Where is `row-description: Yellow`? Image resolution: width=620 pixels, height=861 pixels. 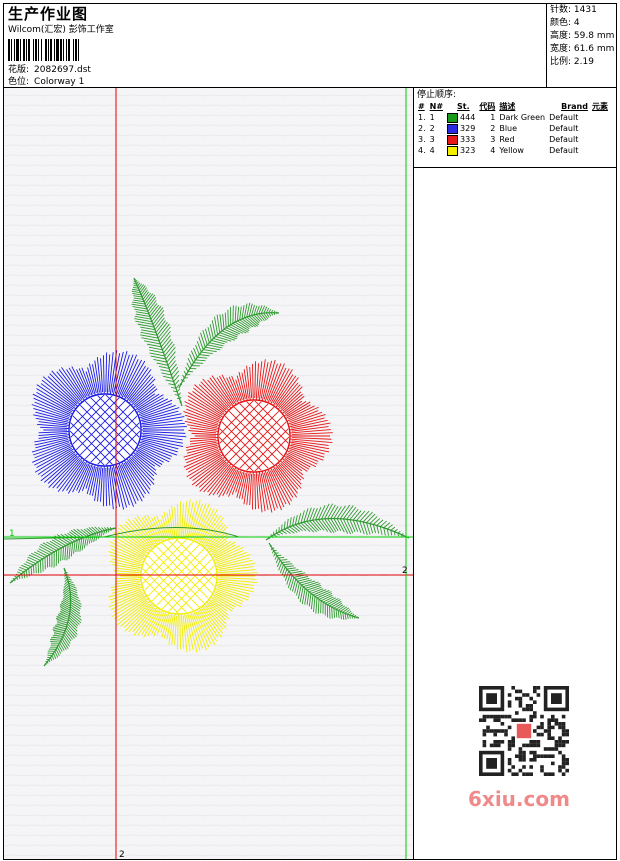
row-description: Yellow is located at coordinates (511, 150).